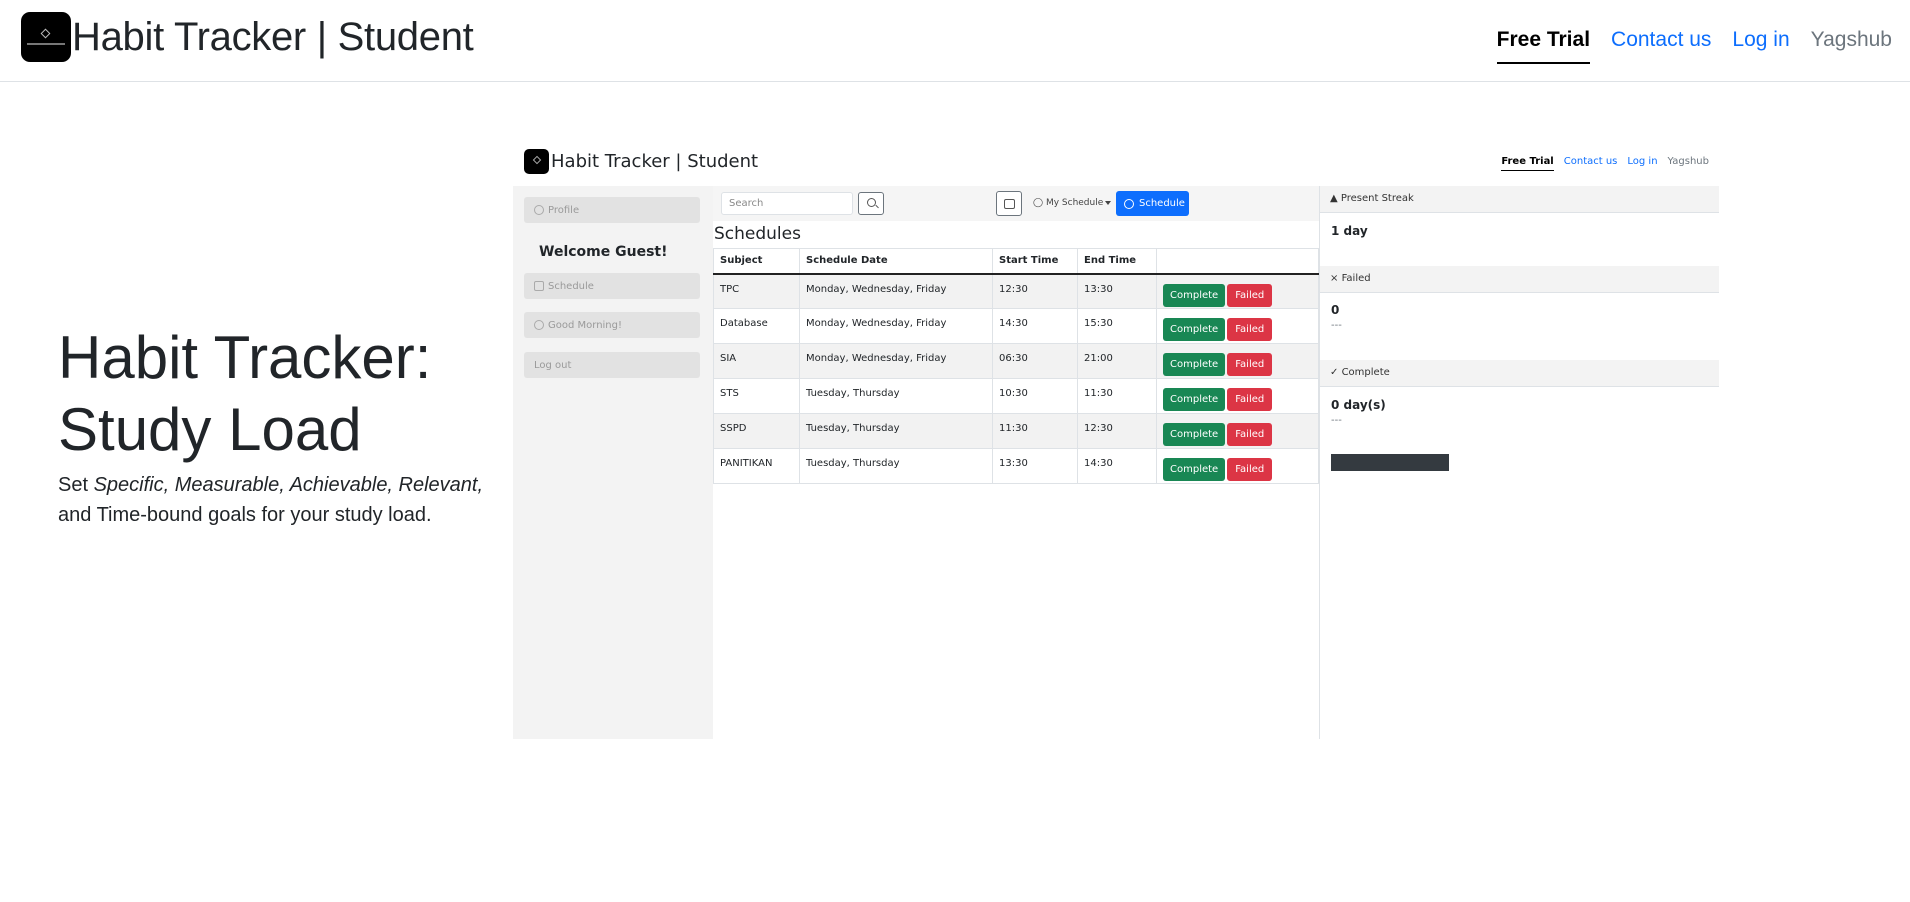 The image size is (1910, 902). Describe the element at coordinates (896, 261) in the screenshot. I see `column-header-schedule-date: Schedule Date` at that location.